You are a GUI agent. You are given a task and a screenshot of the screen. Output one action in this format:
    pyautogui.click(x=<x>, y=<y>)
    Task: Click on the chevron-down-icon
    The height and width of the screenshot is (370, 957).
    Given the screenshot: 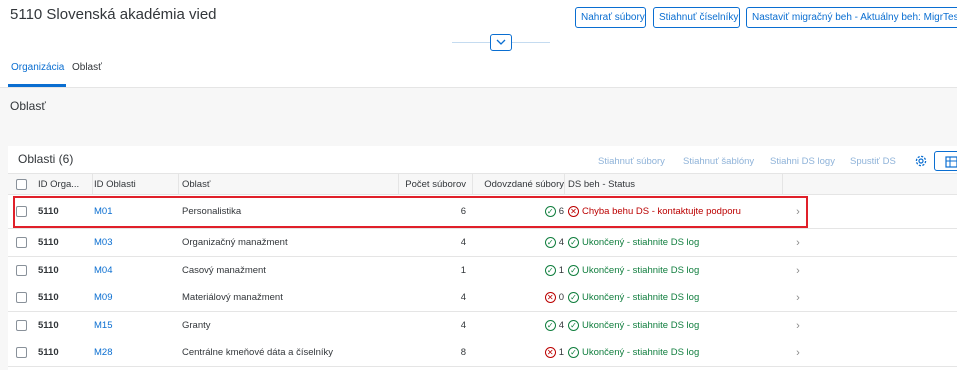 What is the action you would take?
    pyautogui.click(x=501, y=42)
    